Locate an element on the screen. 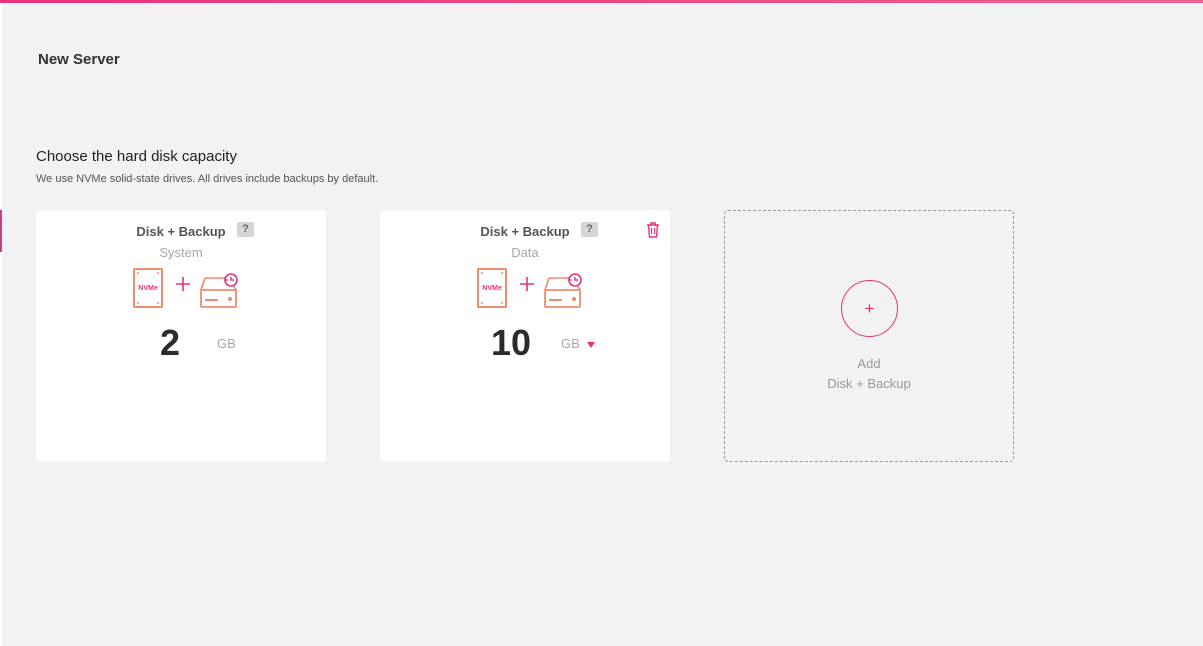 The width and height of the screenshot is (1203, 646). disk-card-data: Disk + Backup ? Data NVMe 10 GB is located at coordinates (525, 336).